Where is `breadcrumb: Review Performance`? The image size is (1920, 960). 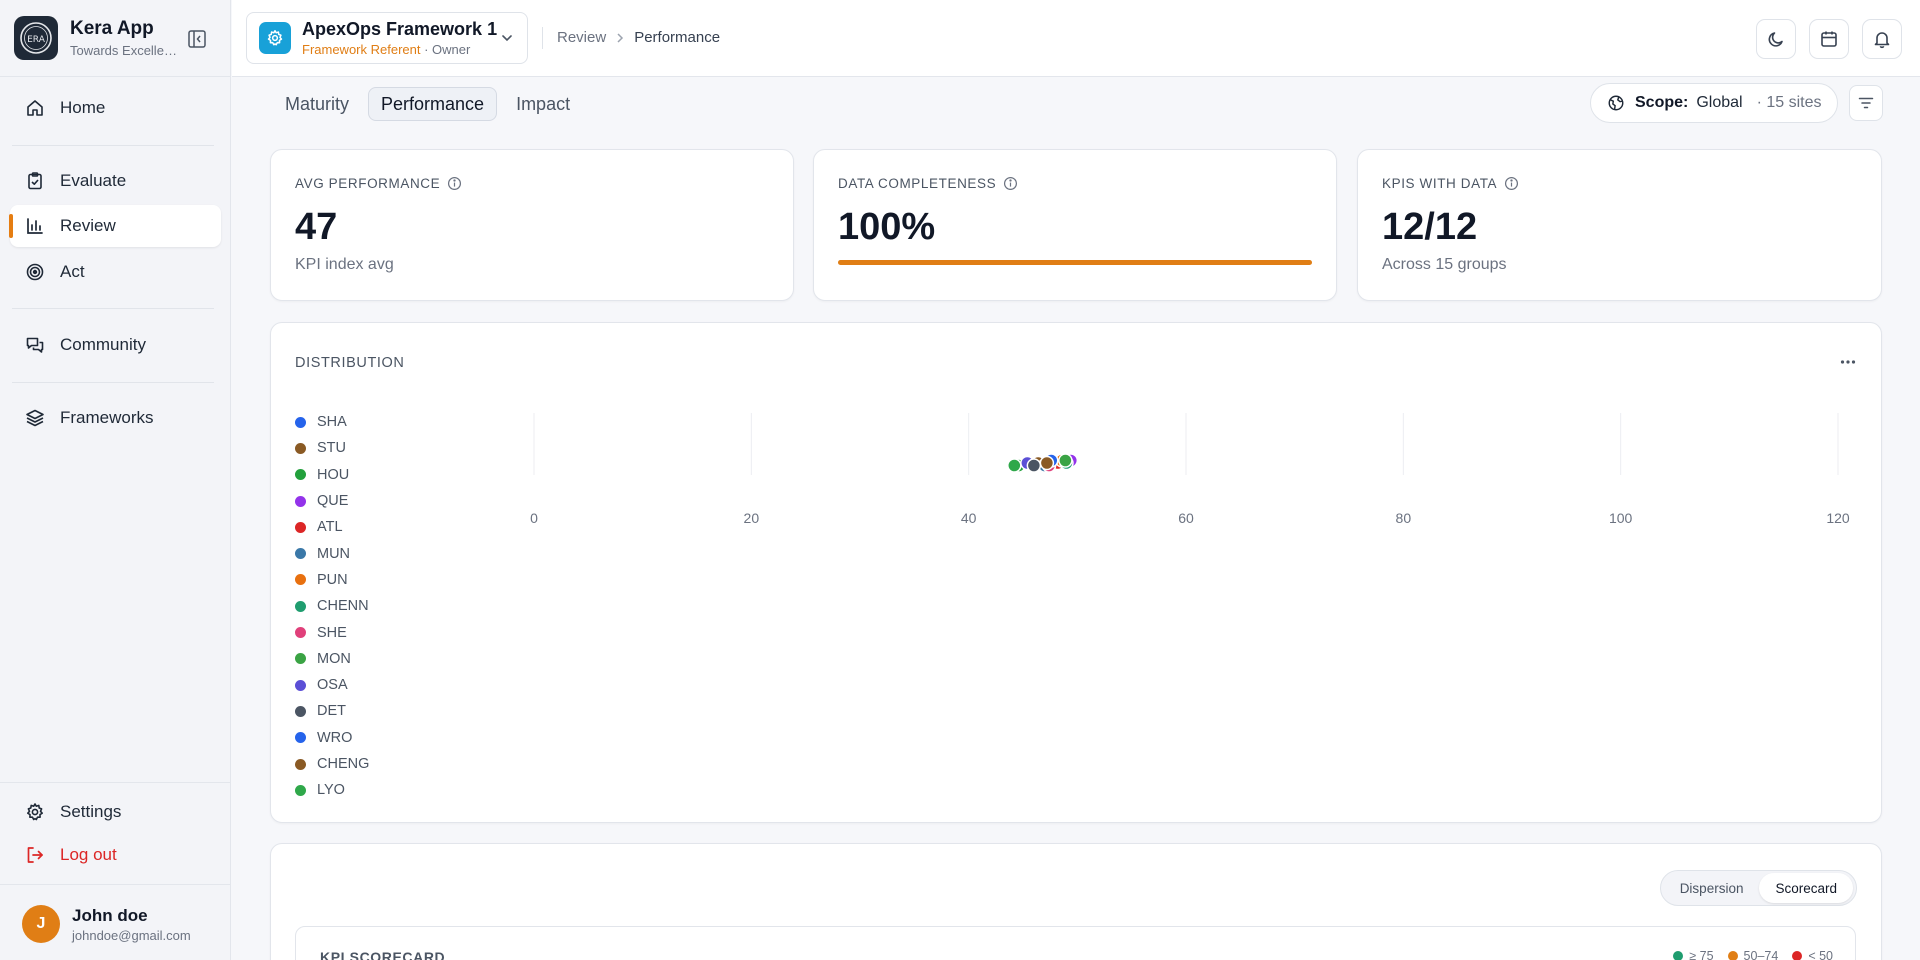 breadcrumb: Review Performance is located at coordinates (638, 37).